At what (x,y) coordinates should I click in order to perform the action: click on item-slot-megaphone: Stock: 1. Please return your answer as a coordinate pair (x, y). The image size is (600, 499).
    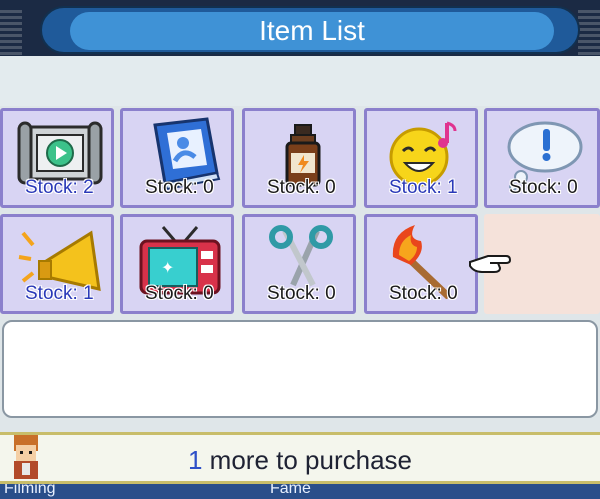
    Looking at the image, I should click on (57, 264).